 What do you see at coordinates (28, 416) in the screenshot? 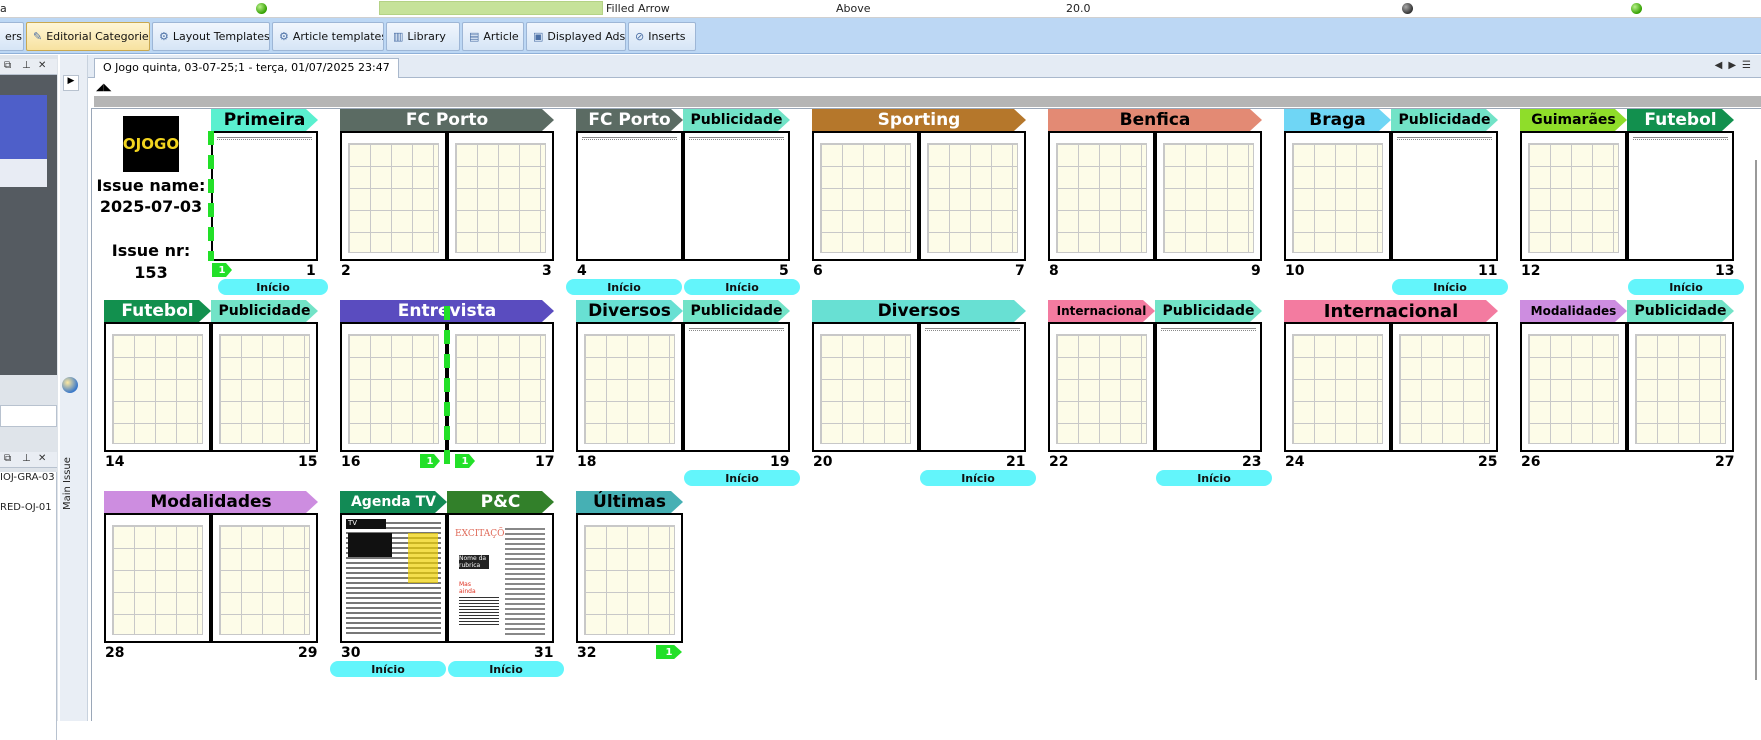
I see `panel-input` at bounding box center [28, 416].